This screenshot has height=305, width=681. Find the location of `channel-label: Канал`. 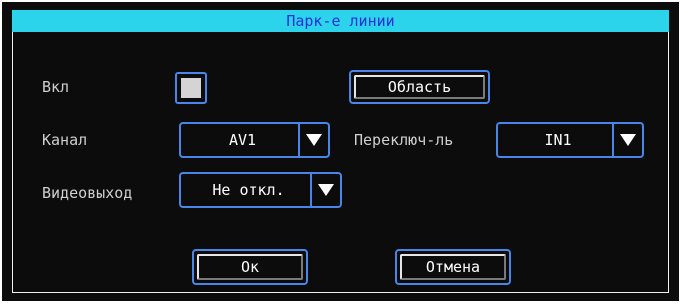

channel-label: Канал is located at coordinates (65, 140).